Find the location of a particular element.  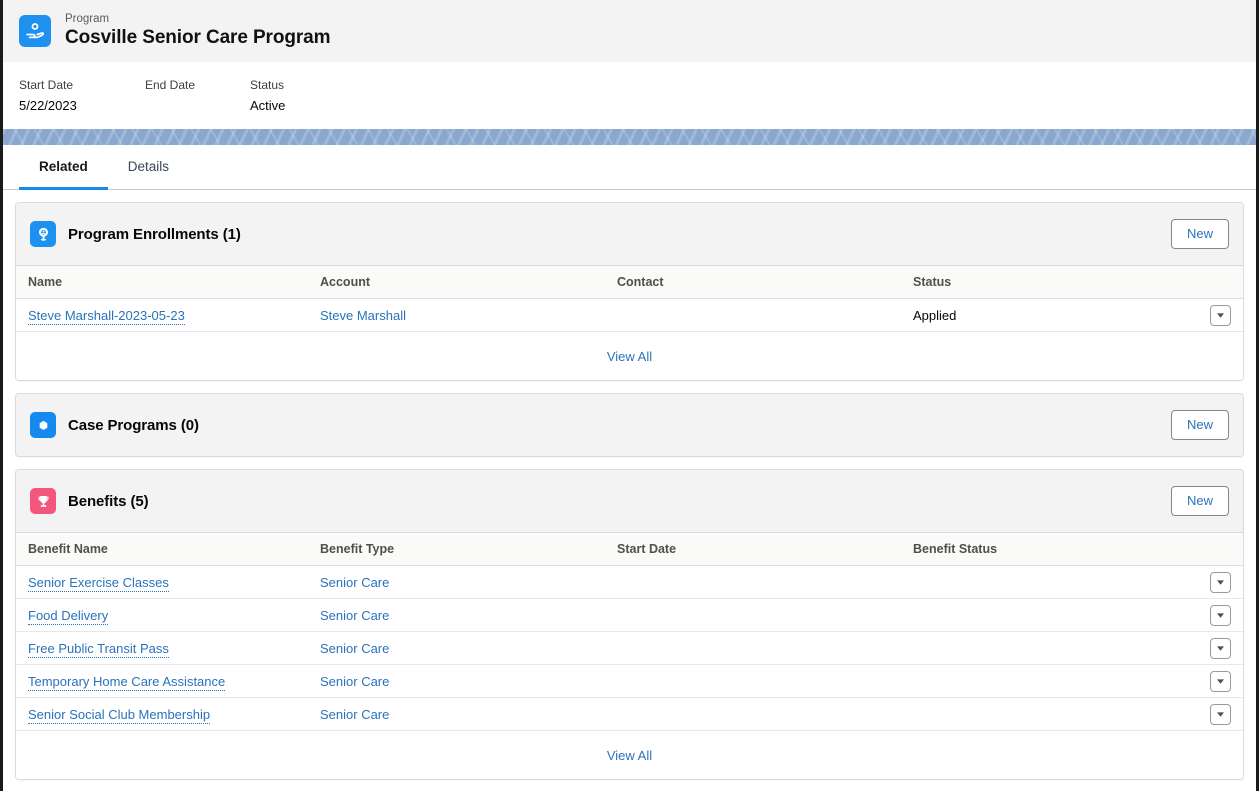

program-icon is located at coordinates (35, 31).